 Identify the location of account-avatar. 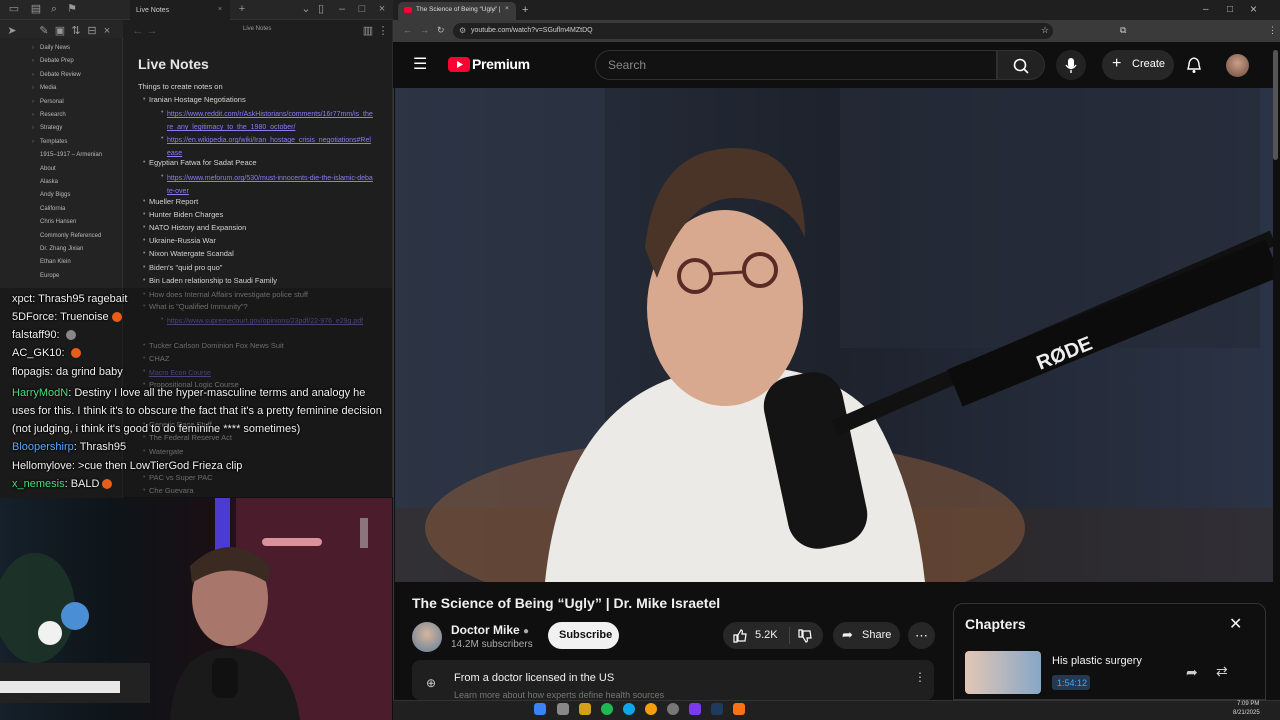
(1237, 65).